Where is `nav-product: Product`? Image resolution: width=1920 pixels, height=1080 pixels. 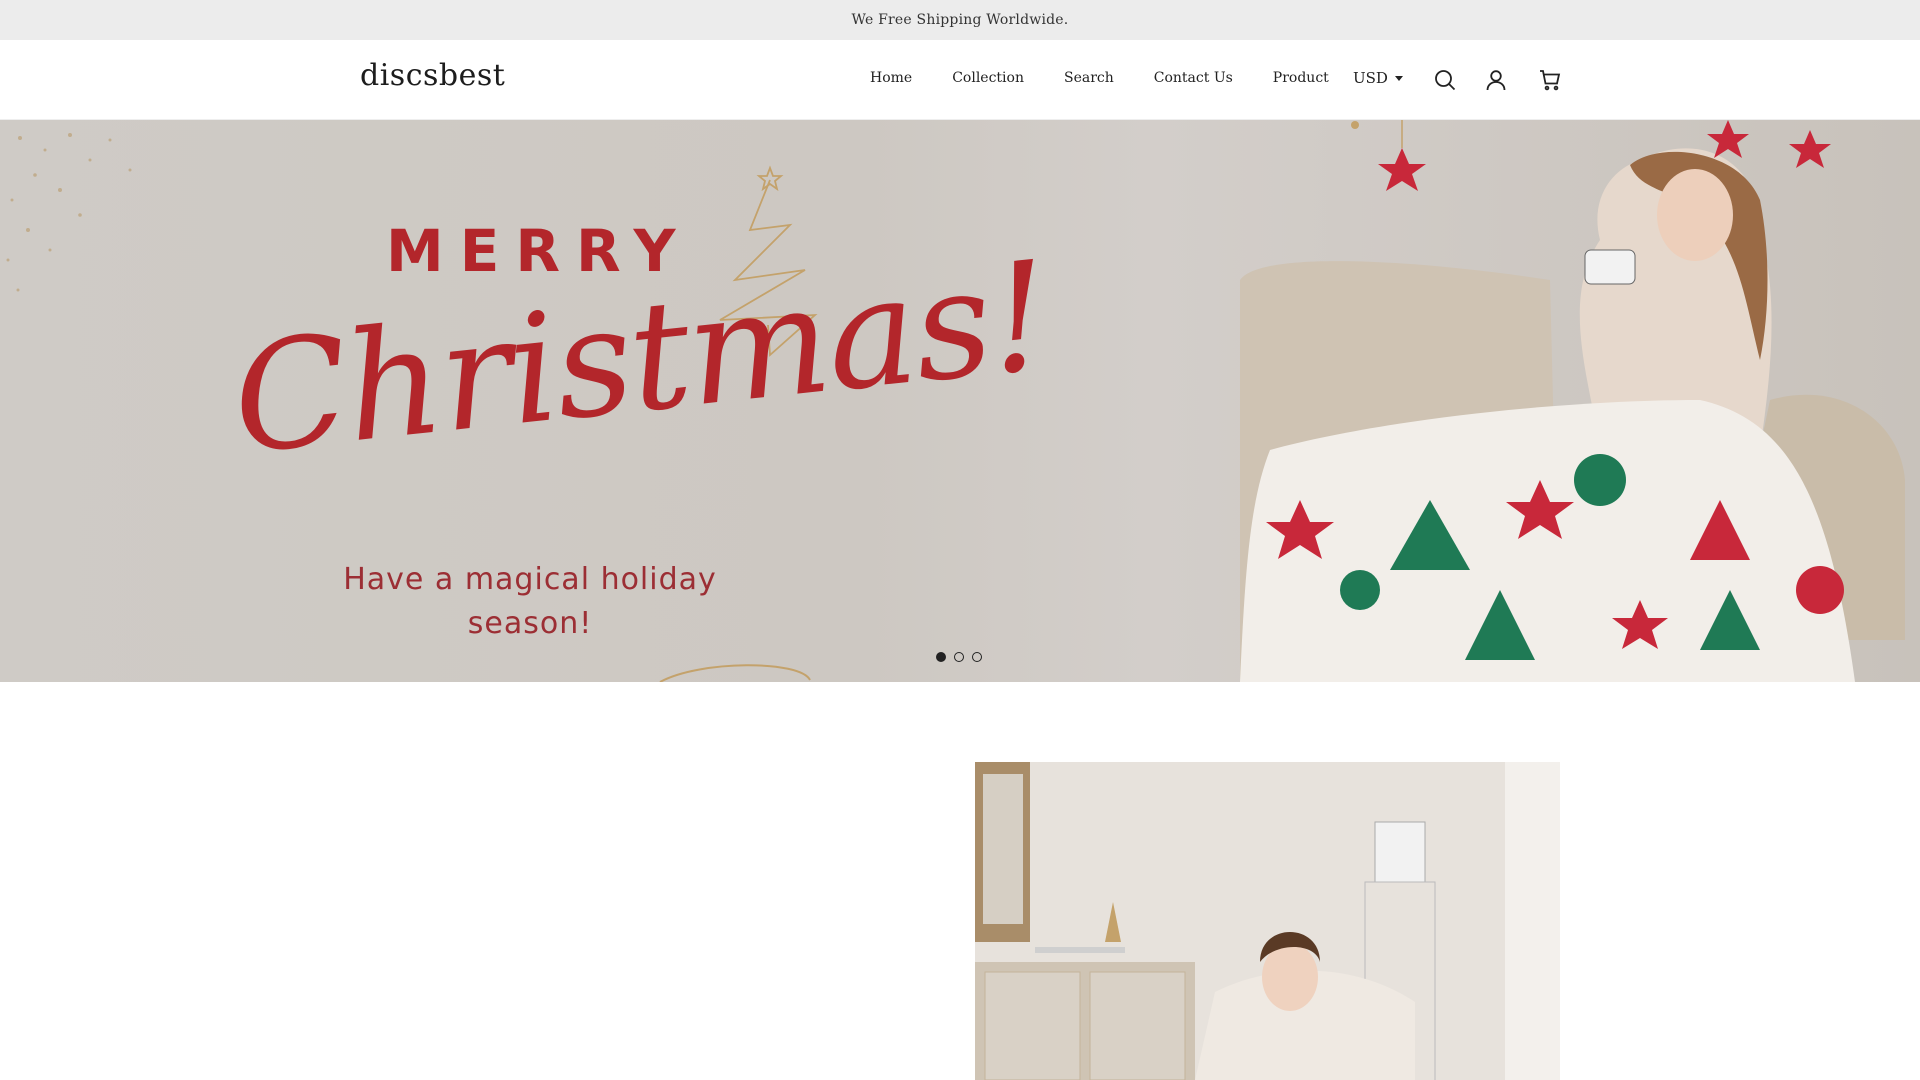
nav-product: Product is located at coordinates (1301, 78).